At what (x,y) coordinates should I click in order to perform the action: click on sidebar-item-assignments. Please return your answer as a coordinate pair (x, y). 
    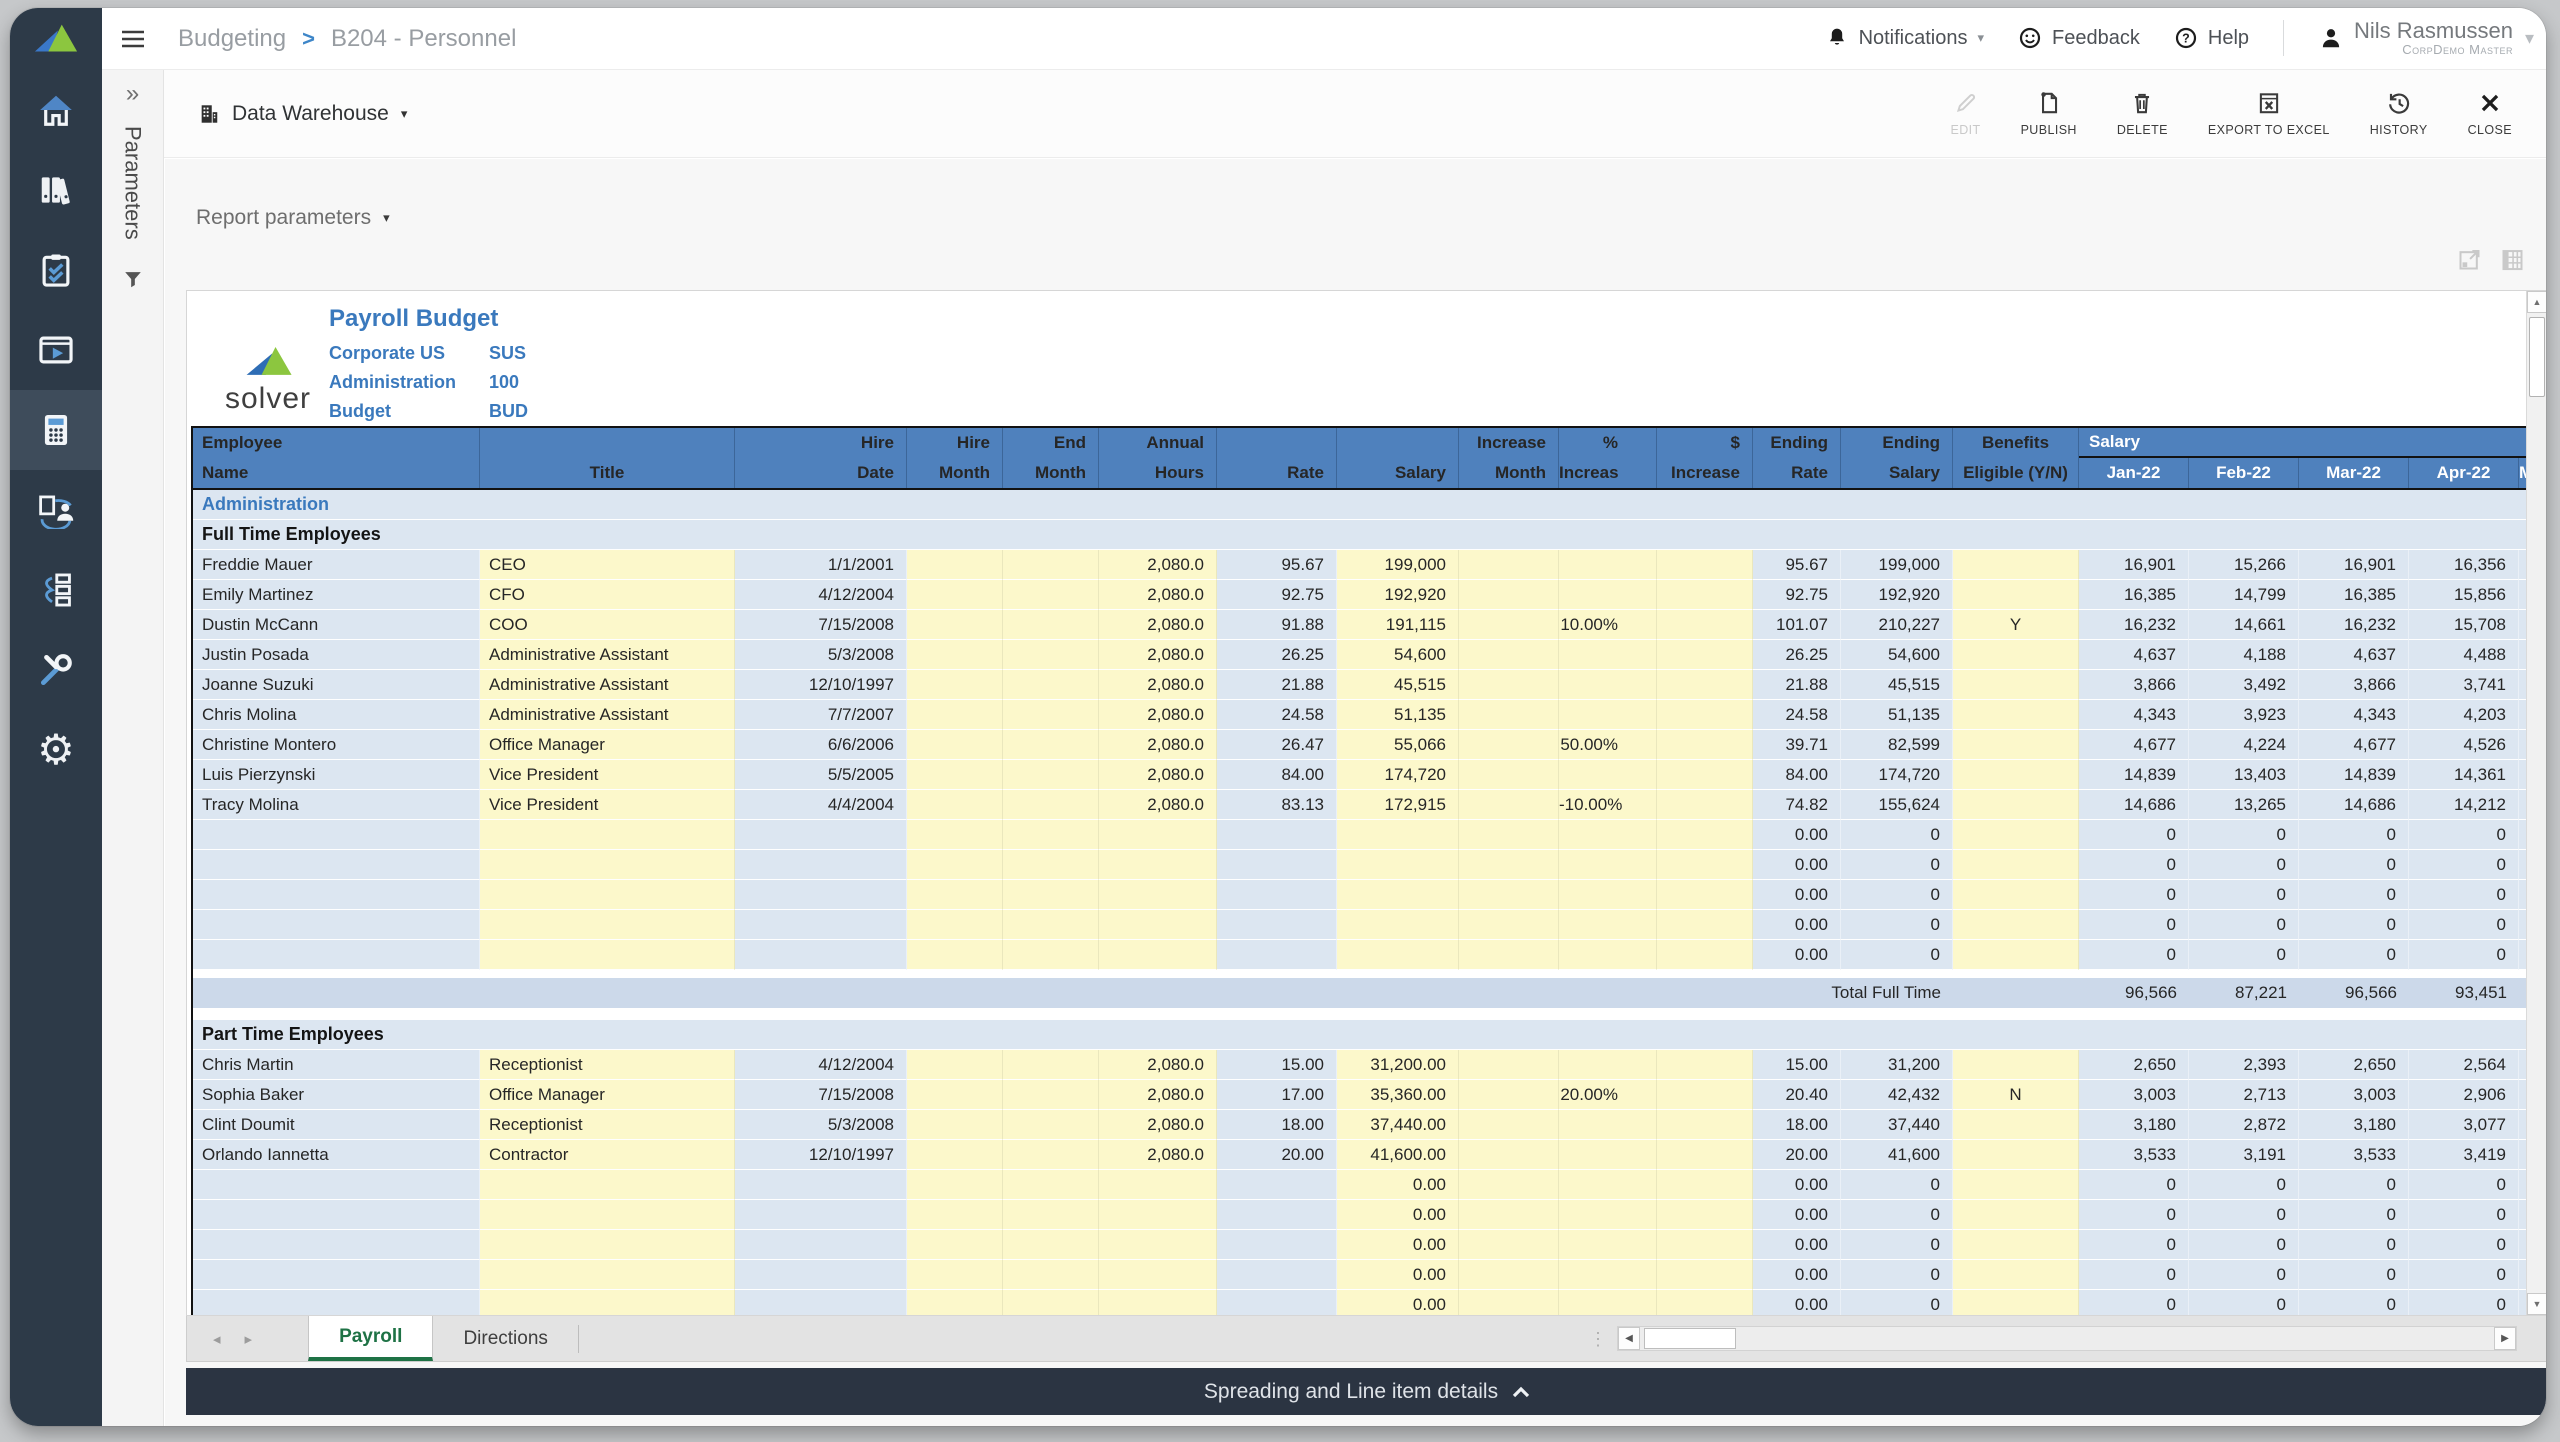
    Looking at the image, I should click on (56, 270).